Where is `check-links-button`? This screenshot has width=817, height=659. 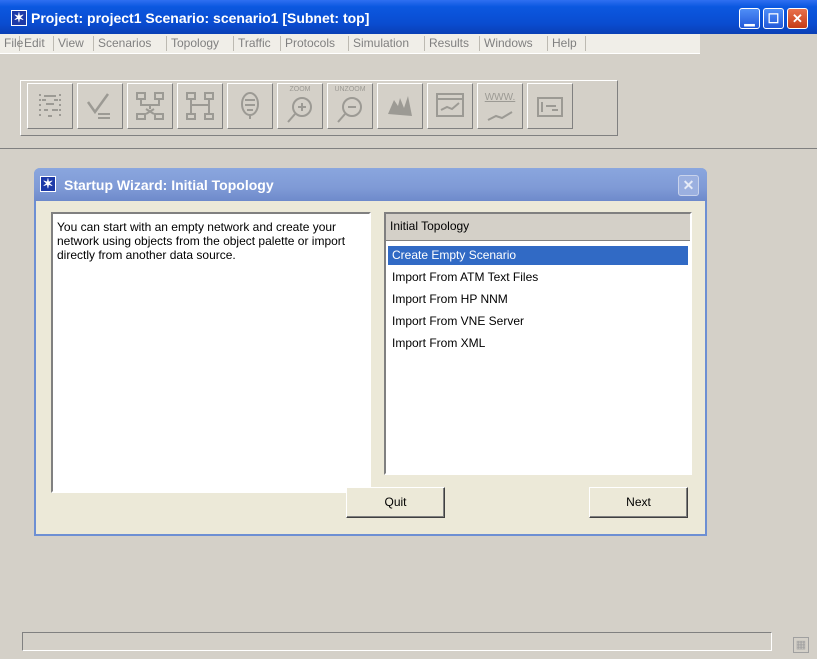
check-links-button is located at coordinates (100, 106).